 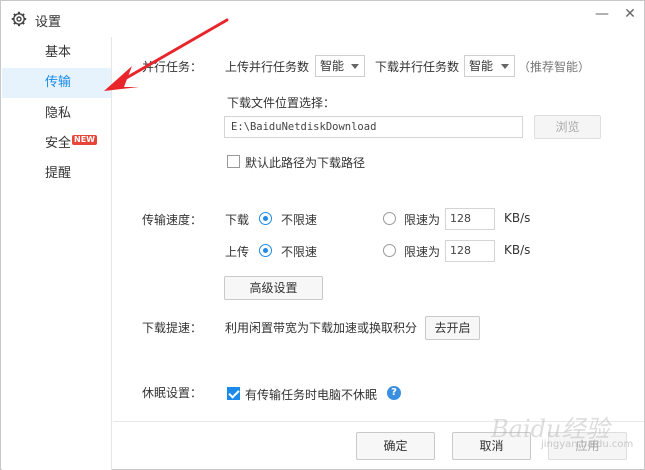 What do you see at coordinates (567, 127) in the screenshot?
I see `browse-button: 浏览` at bounding box center [567, 127].